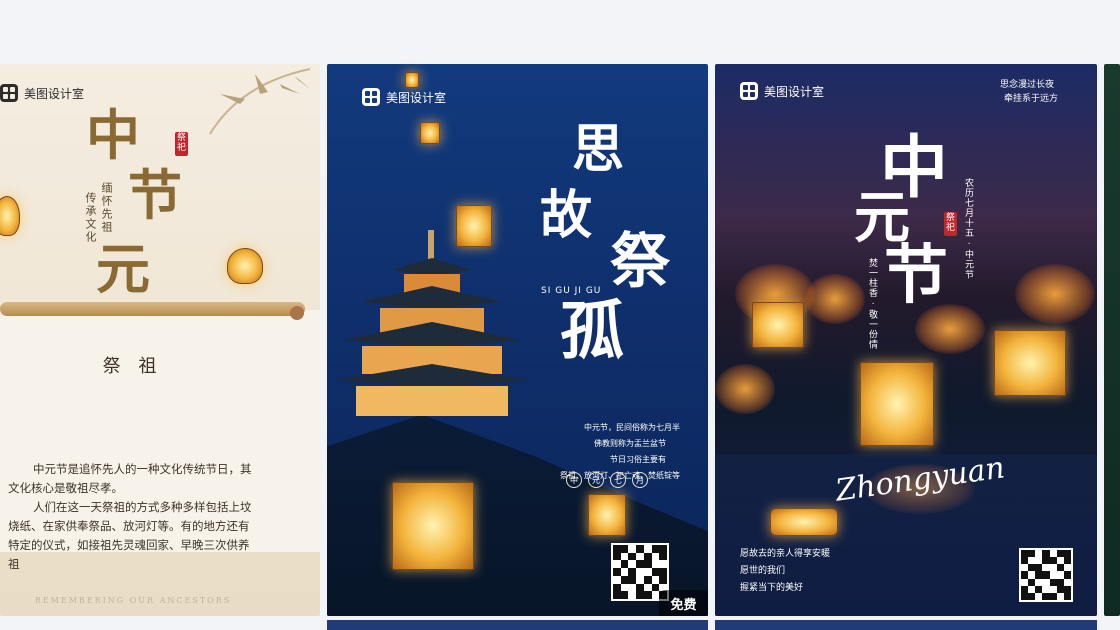  What do you see at coordinates (916, 275) in the screenshot?
I see `card3-char-3: 节` at bounding box center [916, 275].